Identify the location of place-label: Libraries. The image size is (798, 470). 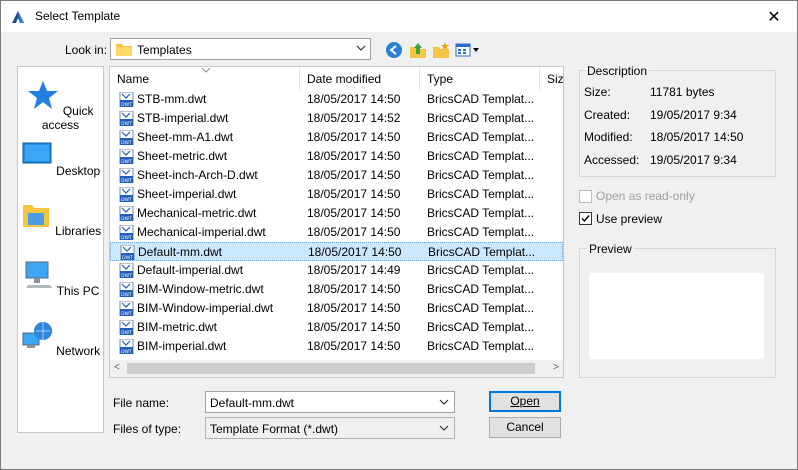
(78, 231).